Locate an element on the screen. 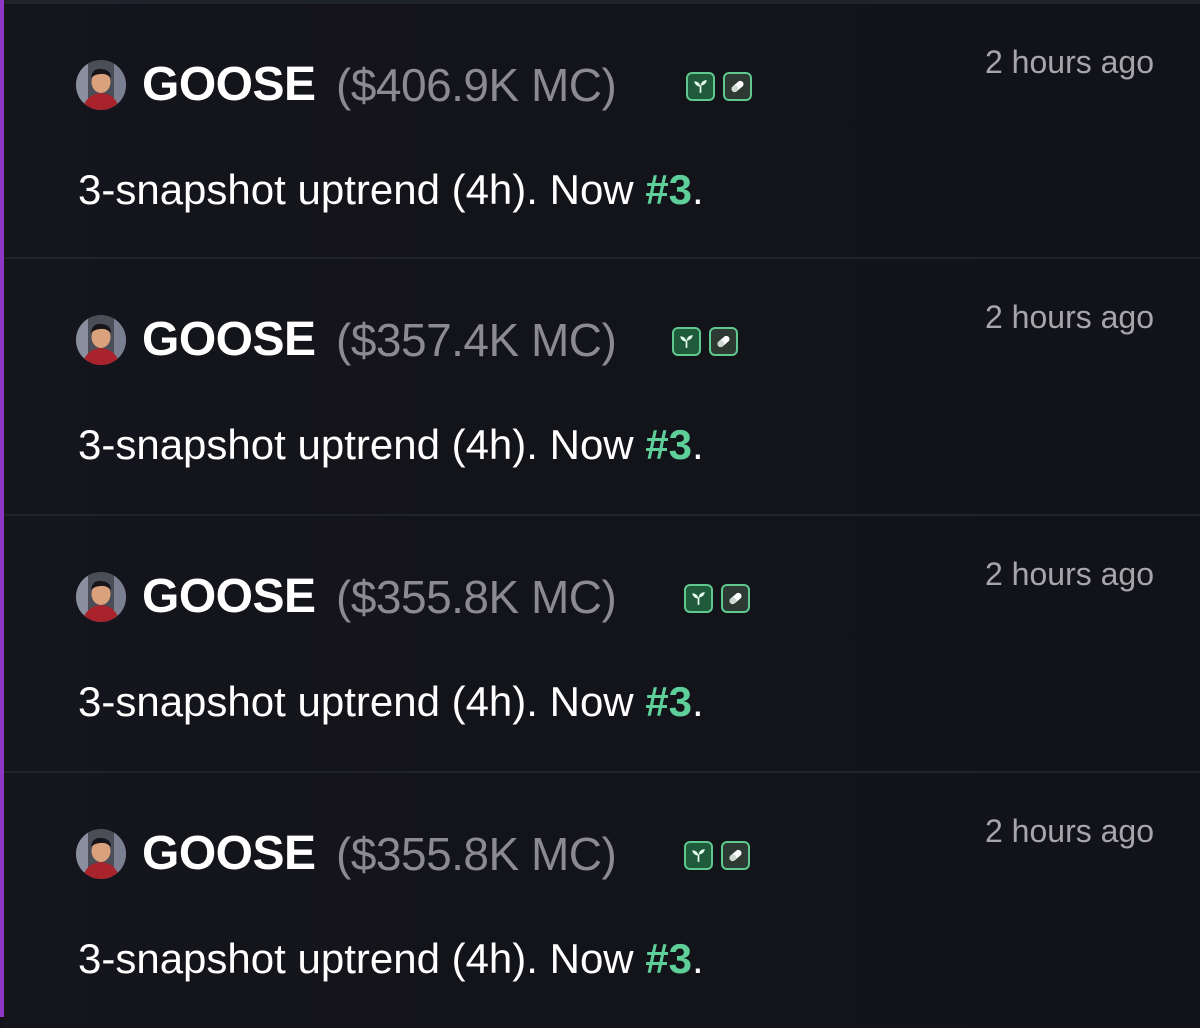  market-cap: ($406.9K MC) is located at coordinates (476, 85).